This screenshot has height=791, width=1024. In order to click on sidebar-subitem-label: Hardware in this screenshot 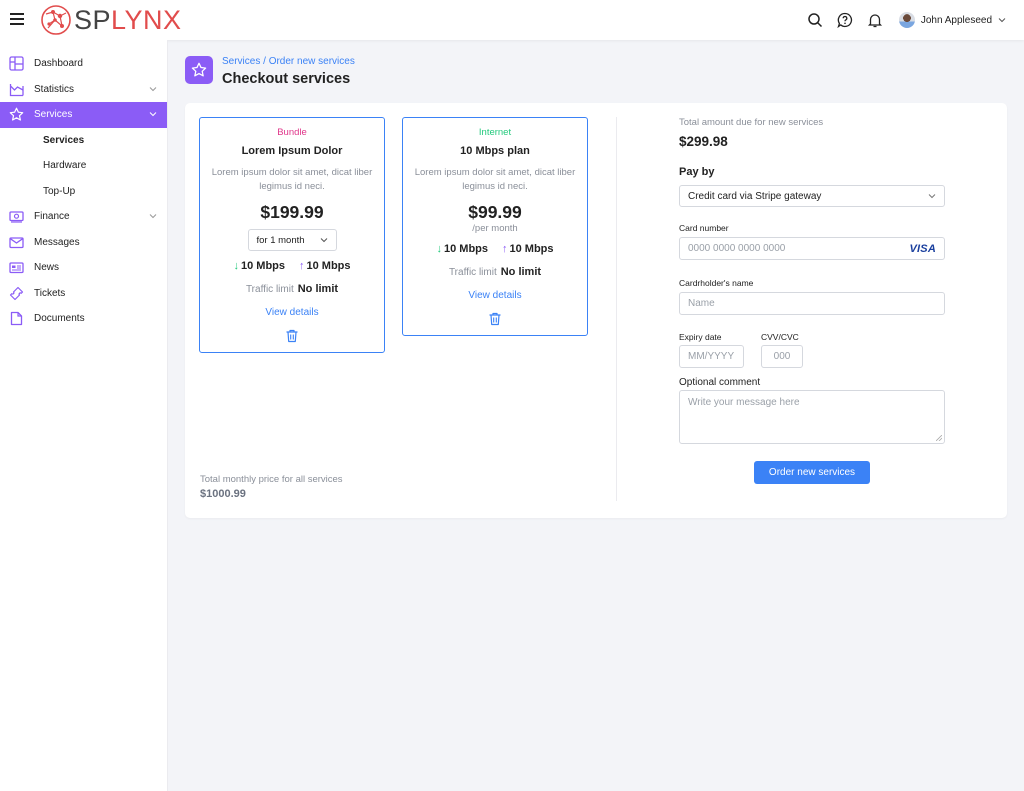, I will do `click(65, 166)`.